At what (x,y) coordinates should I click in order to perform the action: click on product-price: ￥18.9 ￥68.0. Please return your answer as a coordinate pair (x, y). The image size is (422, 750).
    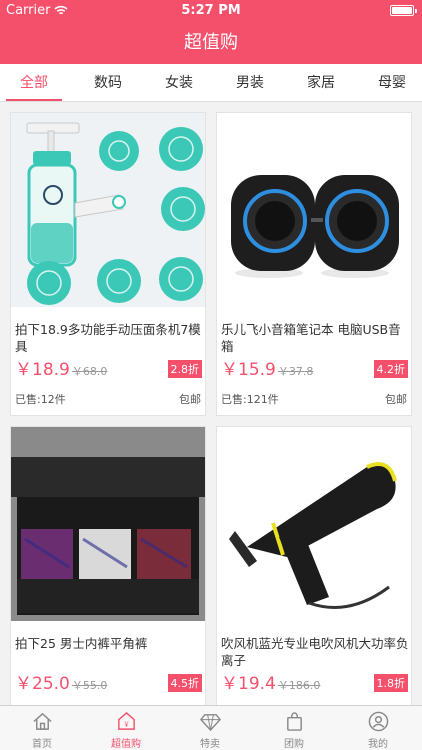
    Looking at the image, I should click on (61, 367).